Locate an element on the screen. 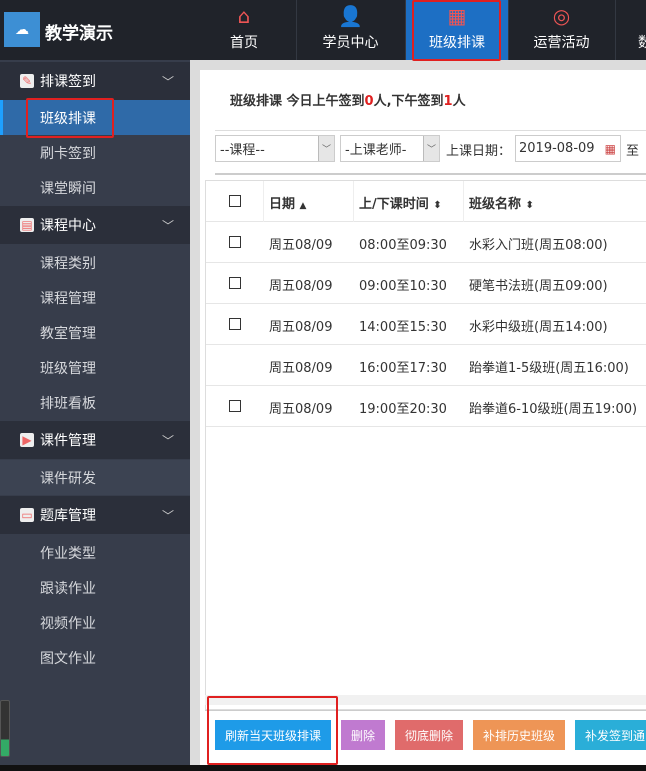 The height and width of the screenshot is (771, 646). inbox-icon: ▭ is located at coordinates (27, 515).